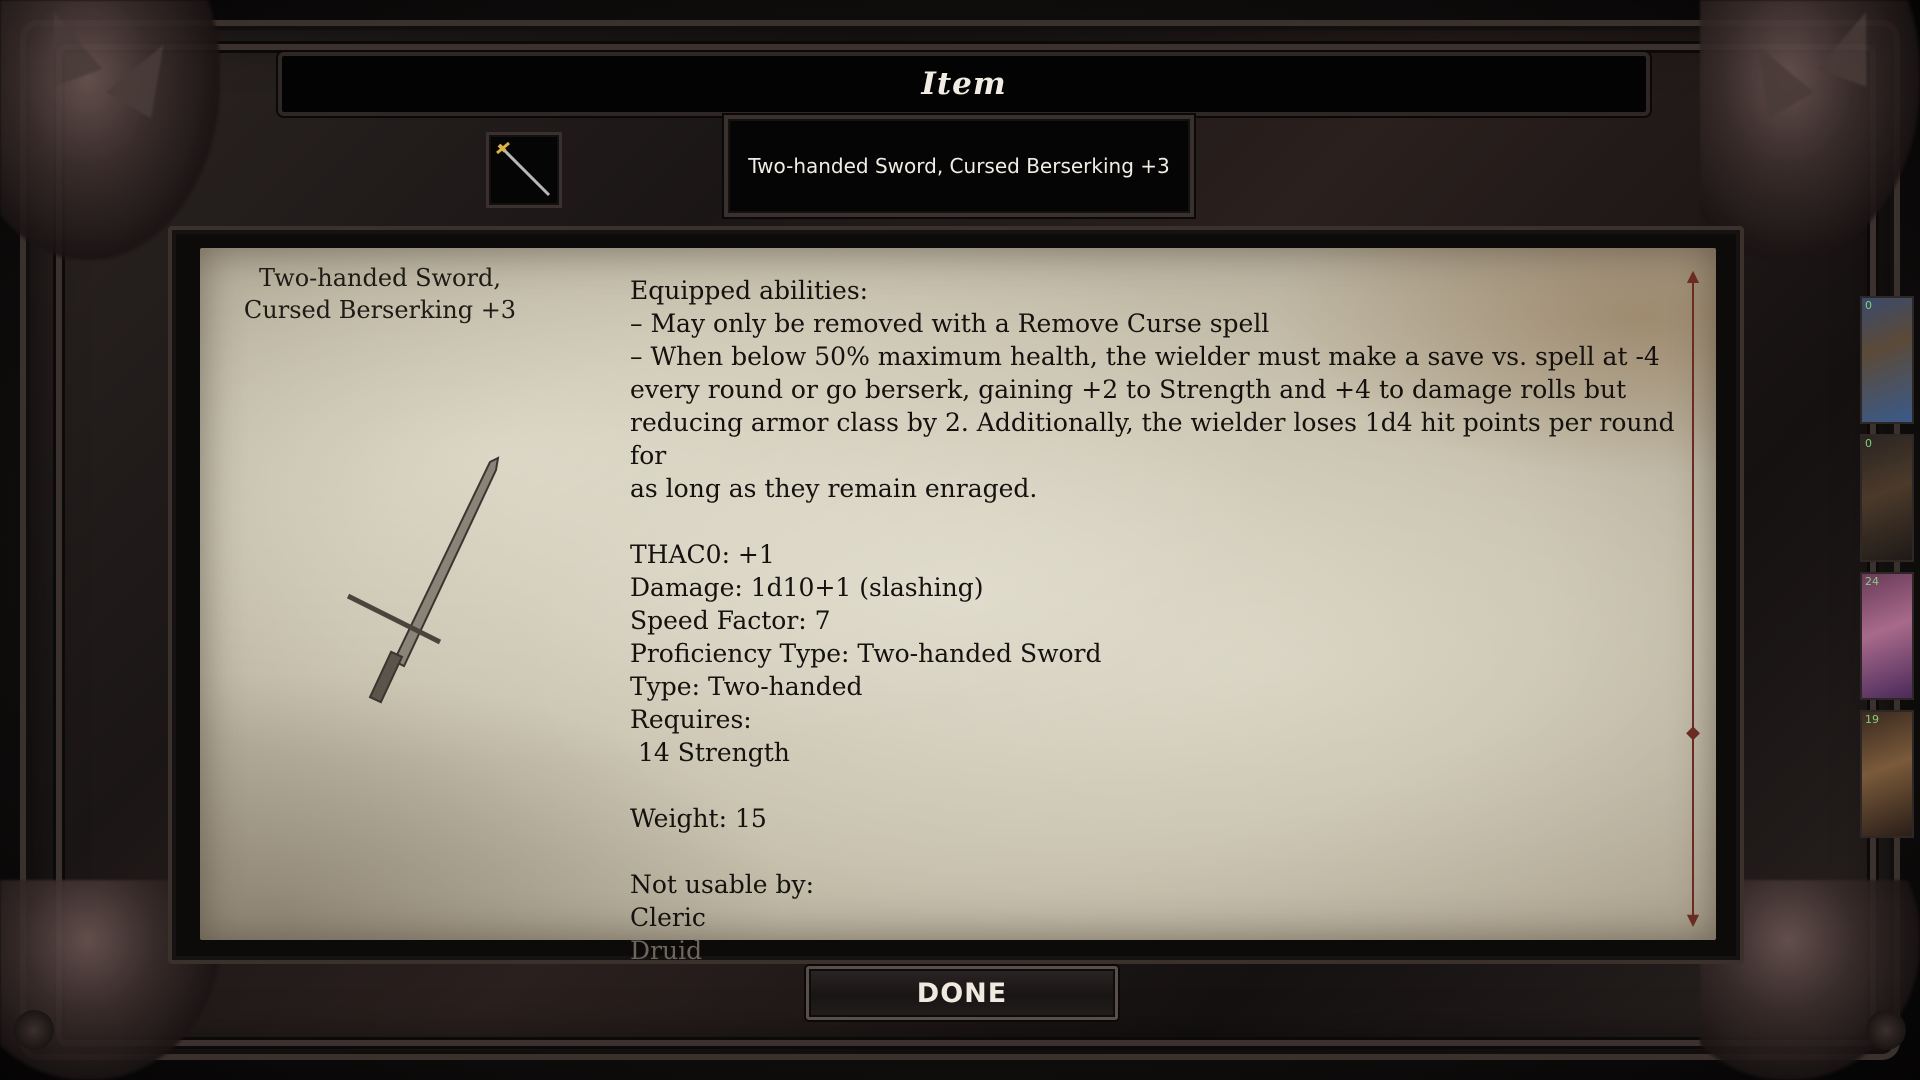 Image resolution: width=1920 pixels, height=1080 pixels. What do you see at coordinates (1810, 130) in the screenshot?
I see `dragon-ornament-top-right` at bounding box center [1810, 130].